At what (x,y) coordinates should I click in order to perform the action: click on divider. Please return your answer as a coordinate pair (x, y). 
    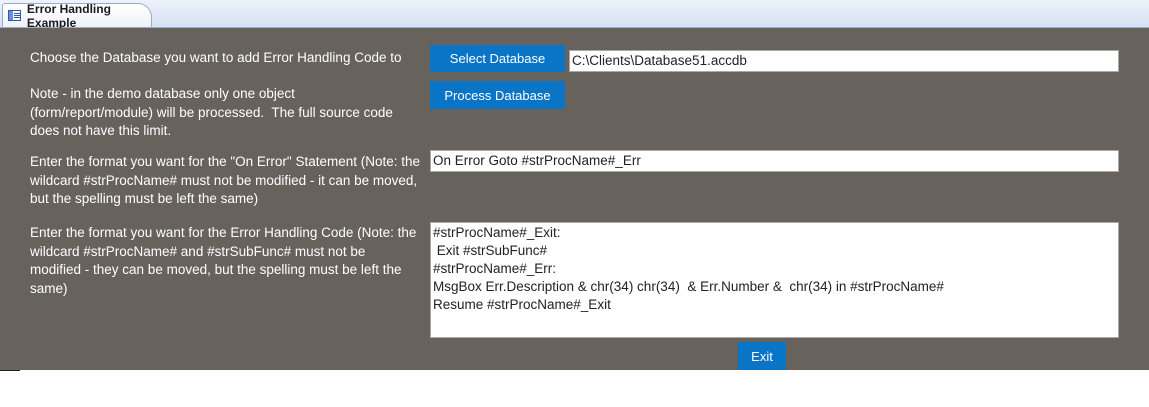
    Looking at the image, I should click on (10, 370).